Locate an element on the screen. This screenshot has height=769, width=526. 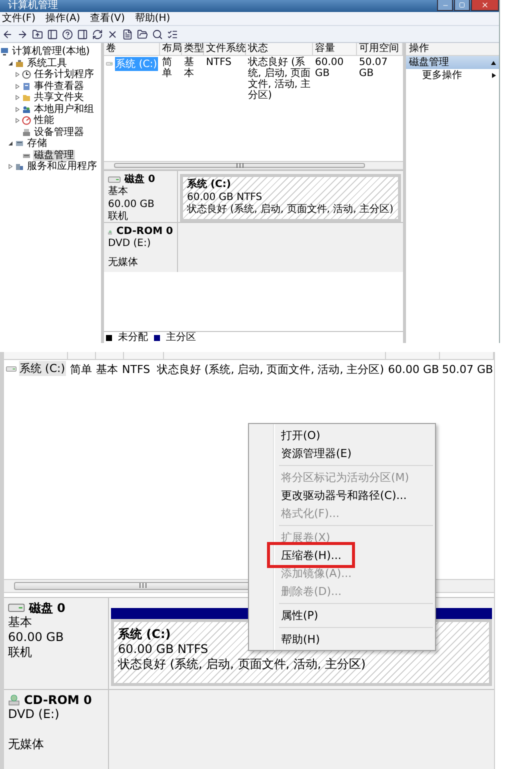
legend-label: 未分配 is located at coordinates (133, 337).